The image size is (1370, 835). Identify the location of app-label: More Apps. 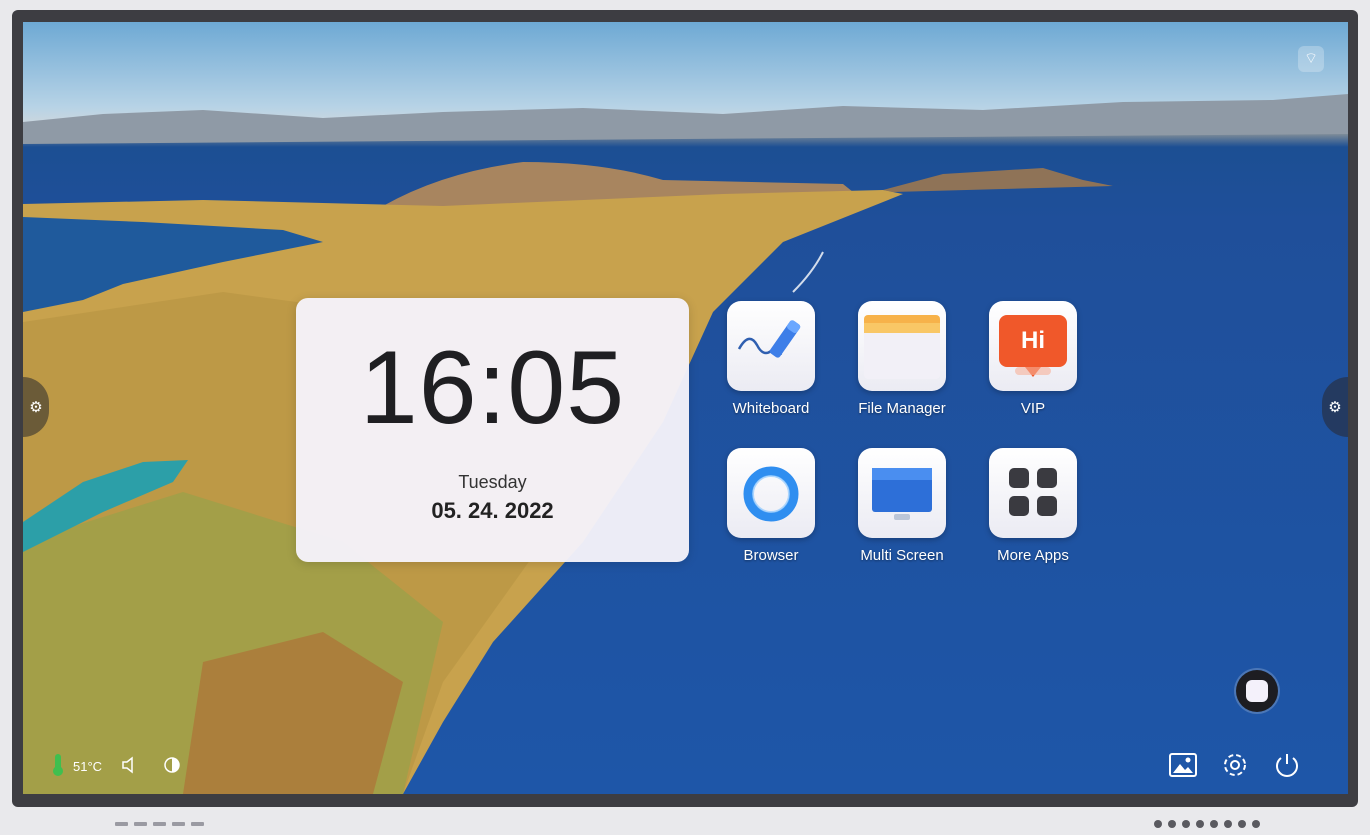
(1033, 555).